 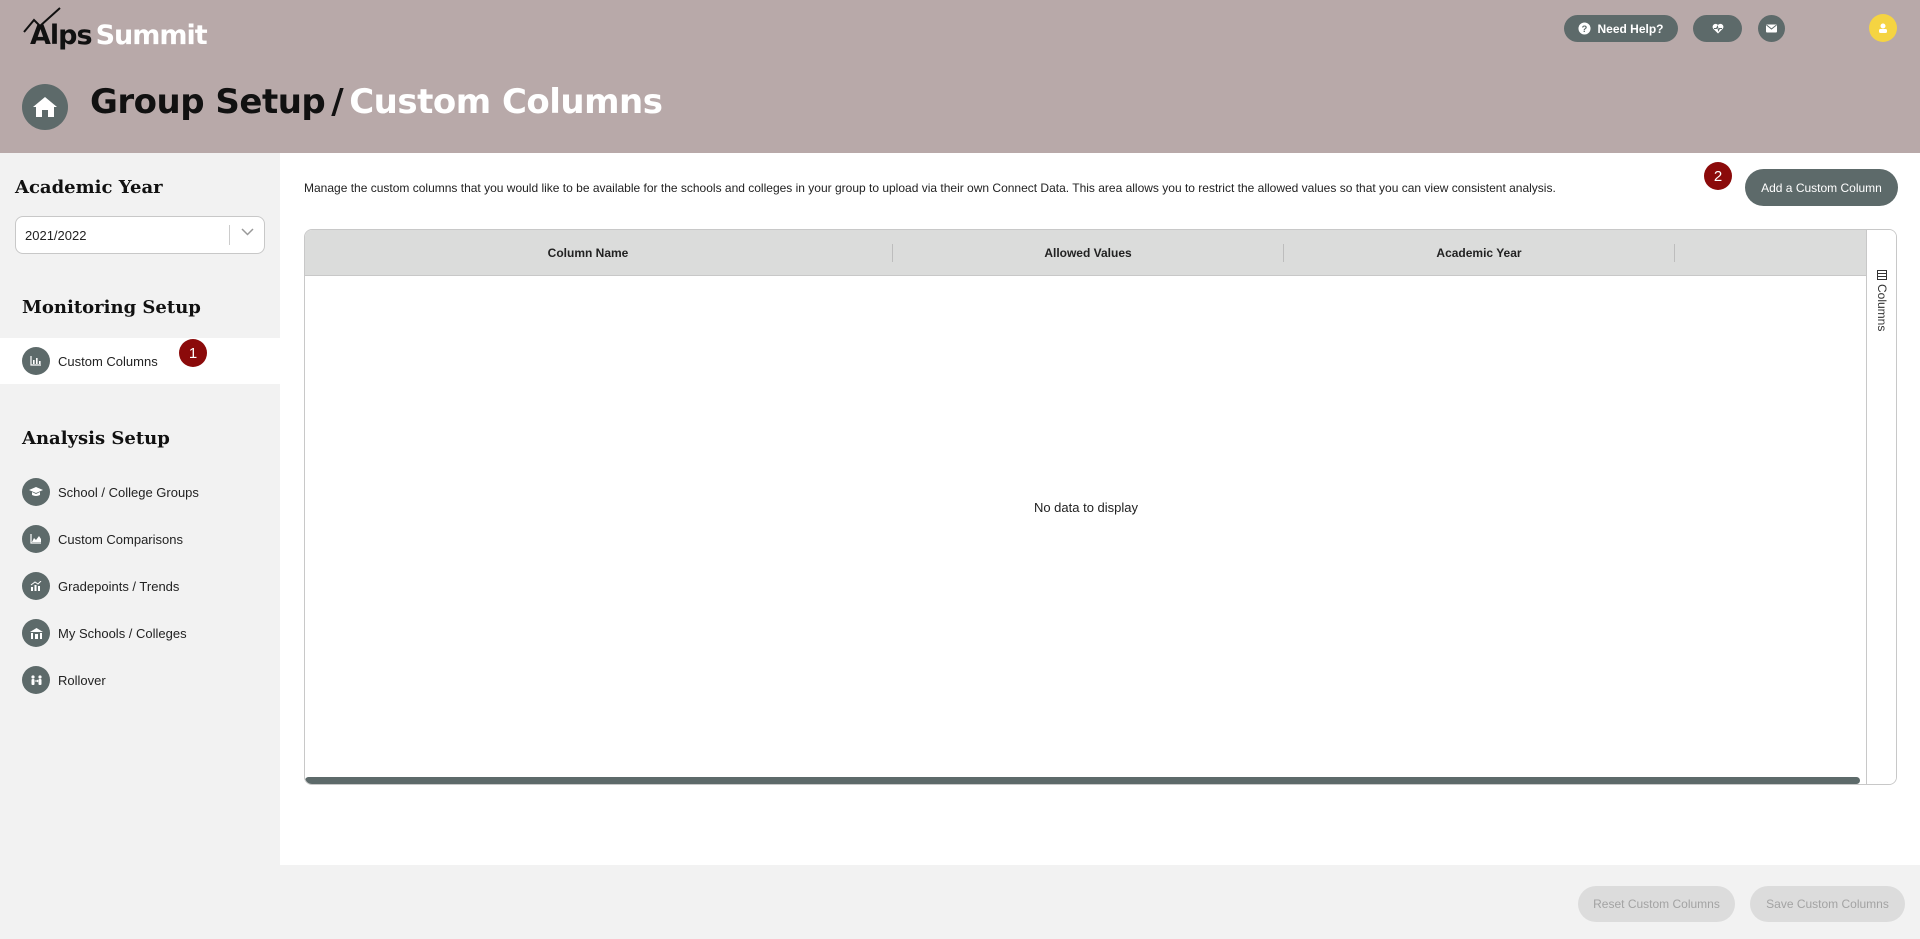 I want to click on mail-button, so click(x=1771, y=28).